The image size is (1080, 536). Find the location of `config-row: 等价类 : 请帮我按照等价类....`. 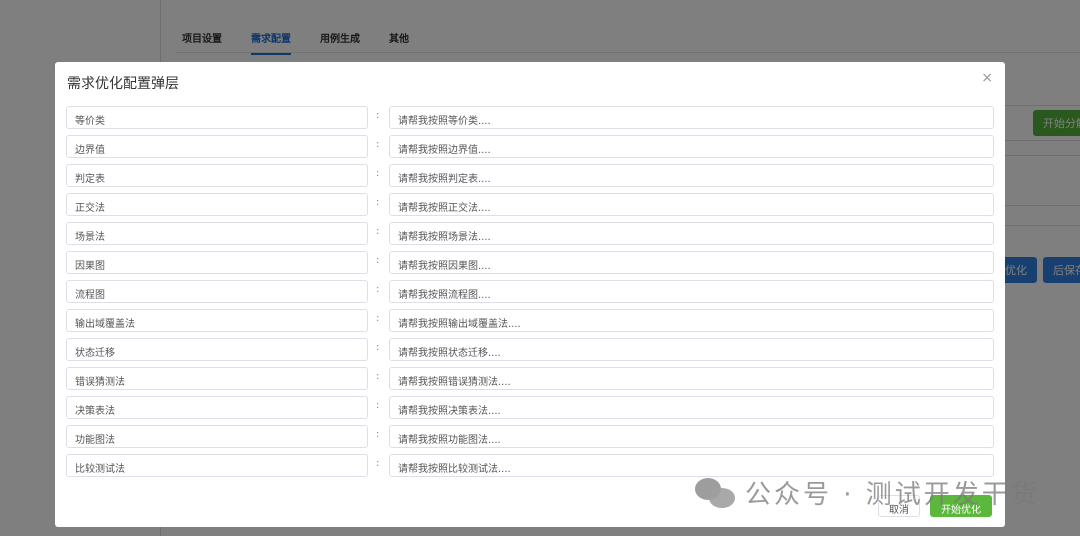

config-row: 等价类 : 请帮我按照等价类.... is located at coordinates (530, 117).